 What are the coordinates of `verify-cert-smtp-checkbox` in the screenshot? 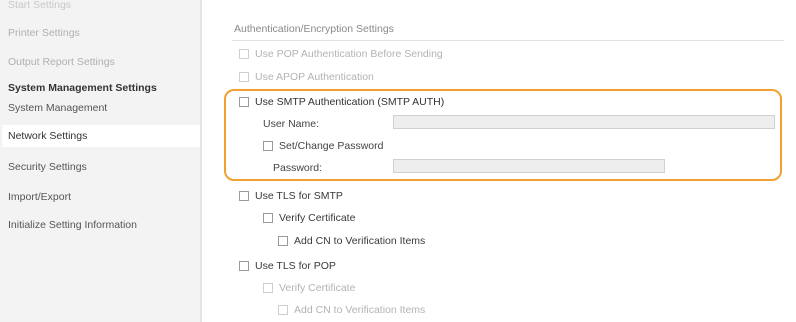 It's located at (268, 218).